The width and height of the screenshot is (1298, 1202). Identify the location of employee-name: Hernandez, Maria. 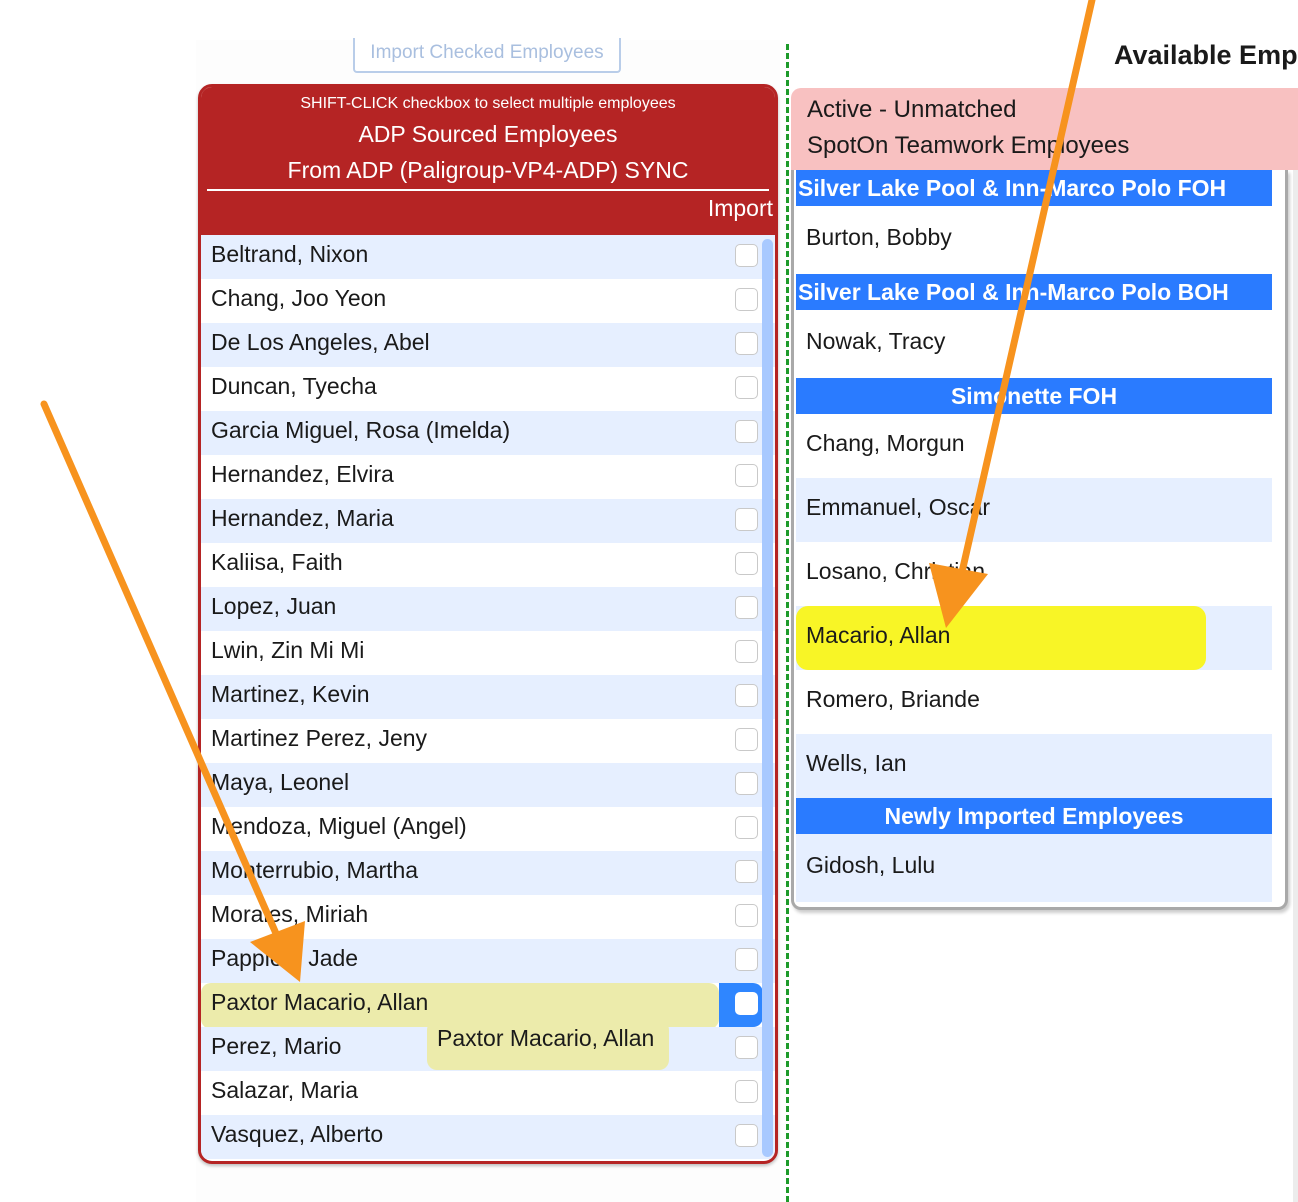
(302, 518).